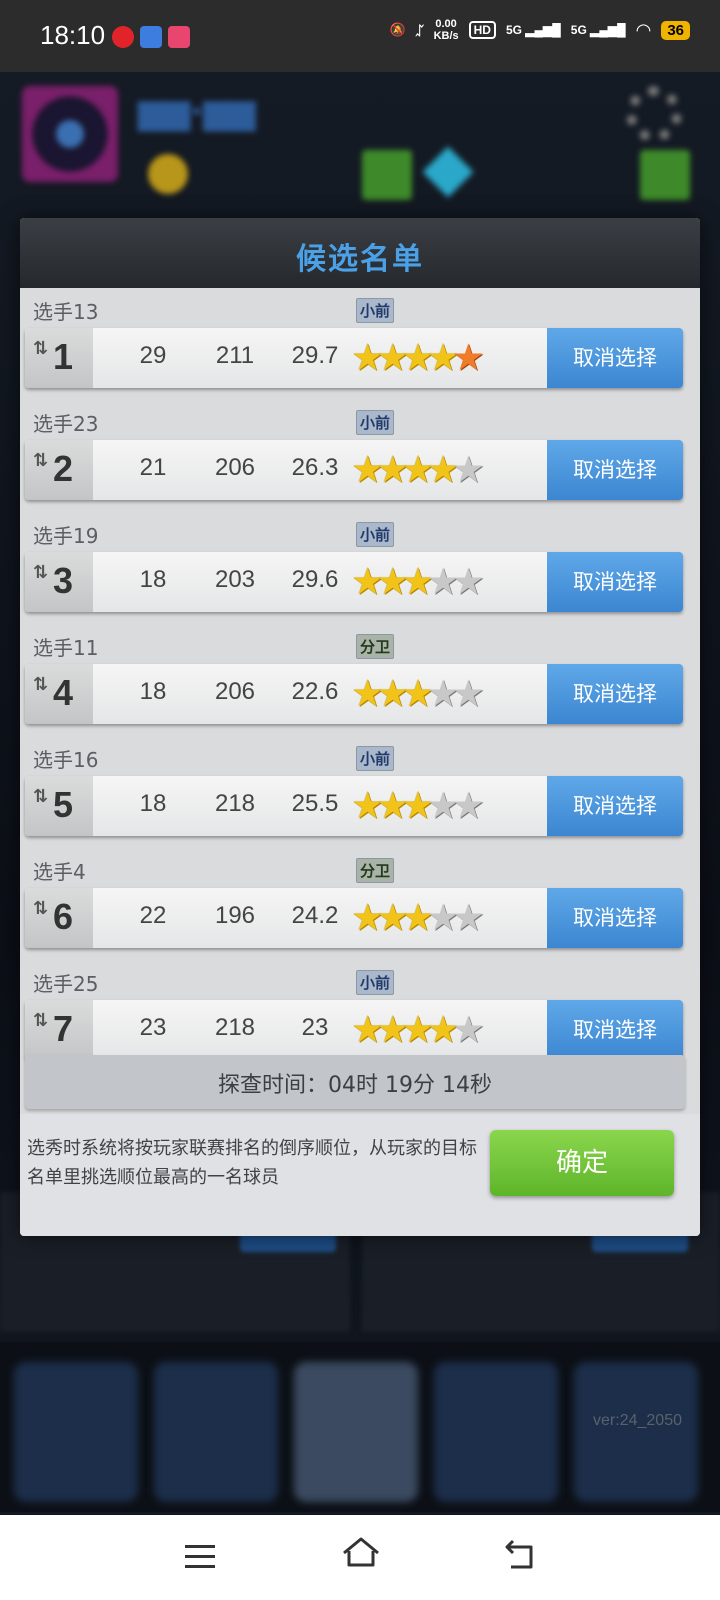 Image resolution: width=720 pixels, height=1600 pixels. Describe the element at coordinates (360, 259) in the screenshot. I see `dialog-title: 候选名单` at that location.